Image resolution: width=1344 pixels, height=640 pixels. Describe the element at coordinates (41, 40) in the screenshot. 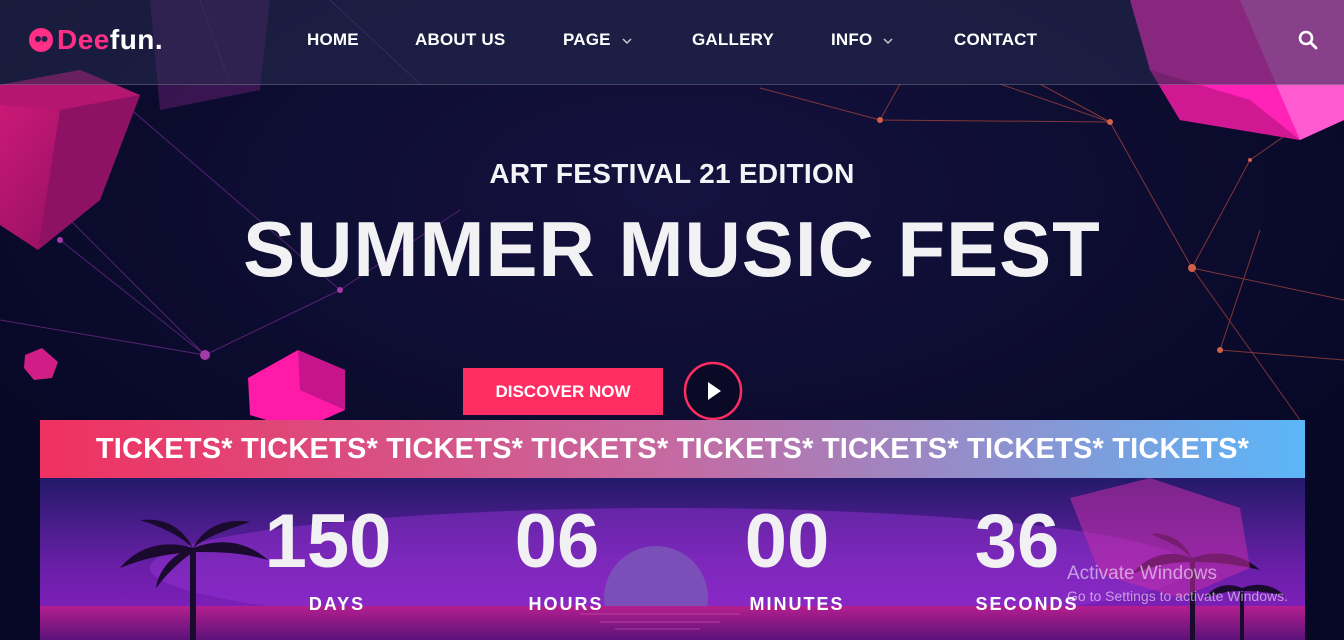

I see `logo-icon` at that location.